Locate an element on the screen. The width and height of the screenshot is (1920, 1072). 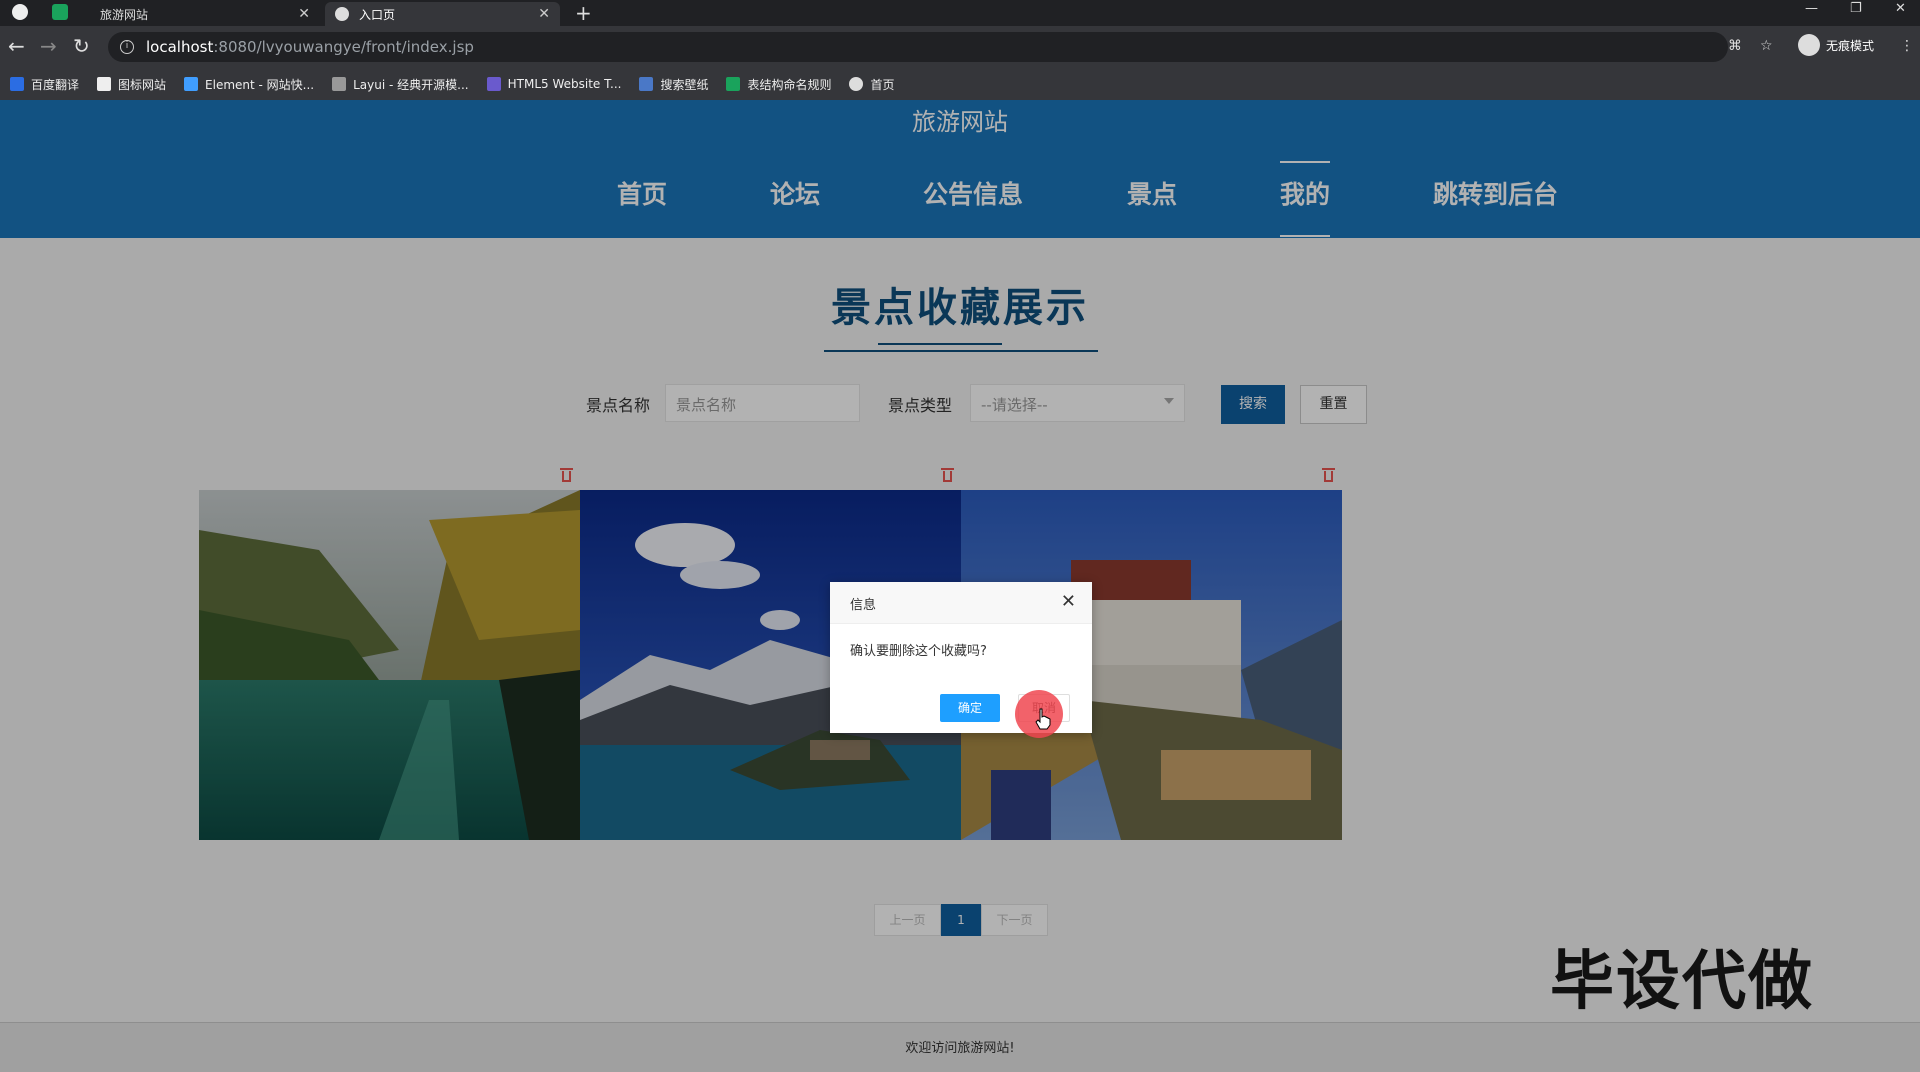
element-icon is located at coordinates (191, 84).